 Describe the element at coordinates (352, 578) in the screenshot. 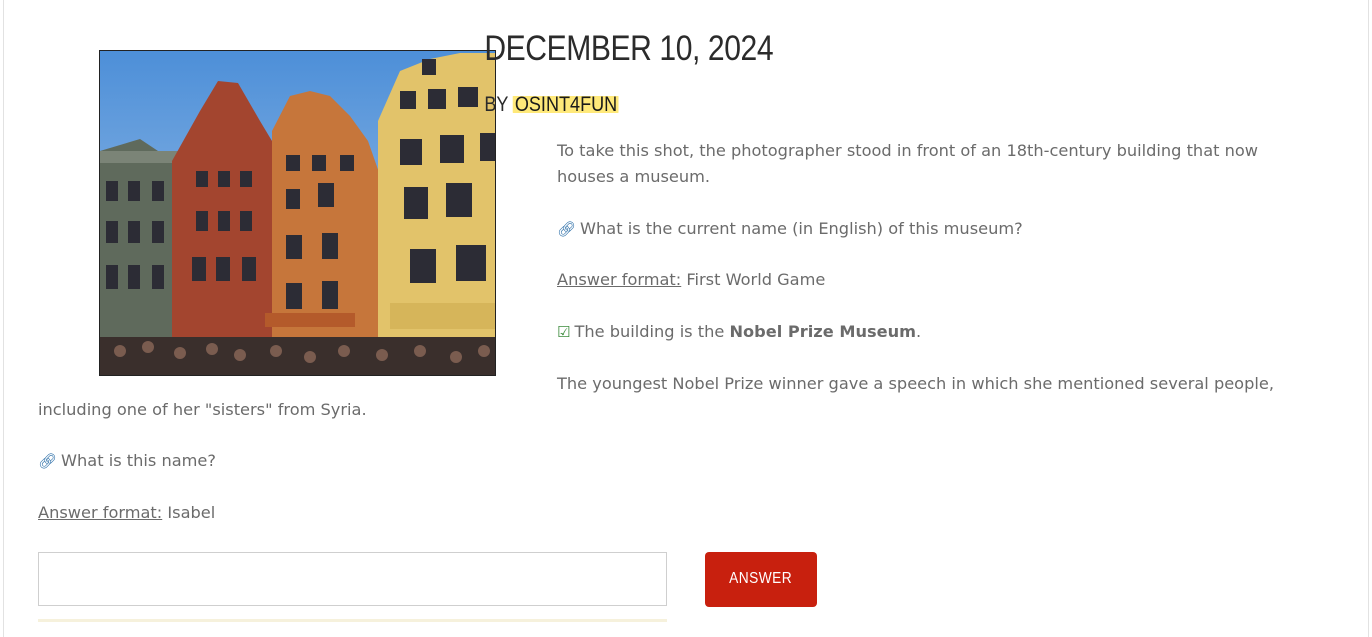

I see `answer-input` at that location.